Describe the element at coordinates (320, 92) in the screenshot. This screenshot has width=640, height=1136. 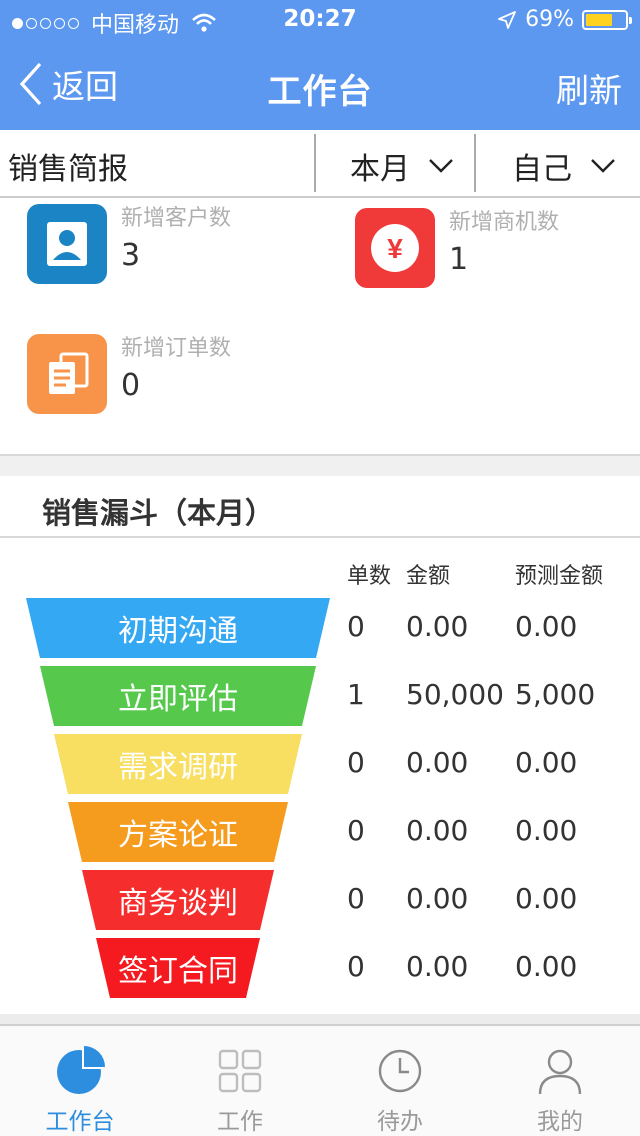
I see `page-title: 工作台` at that location.